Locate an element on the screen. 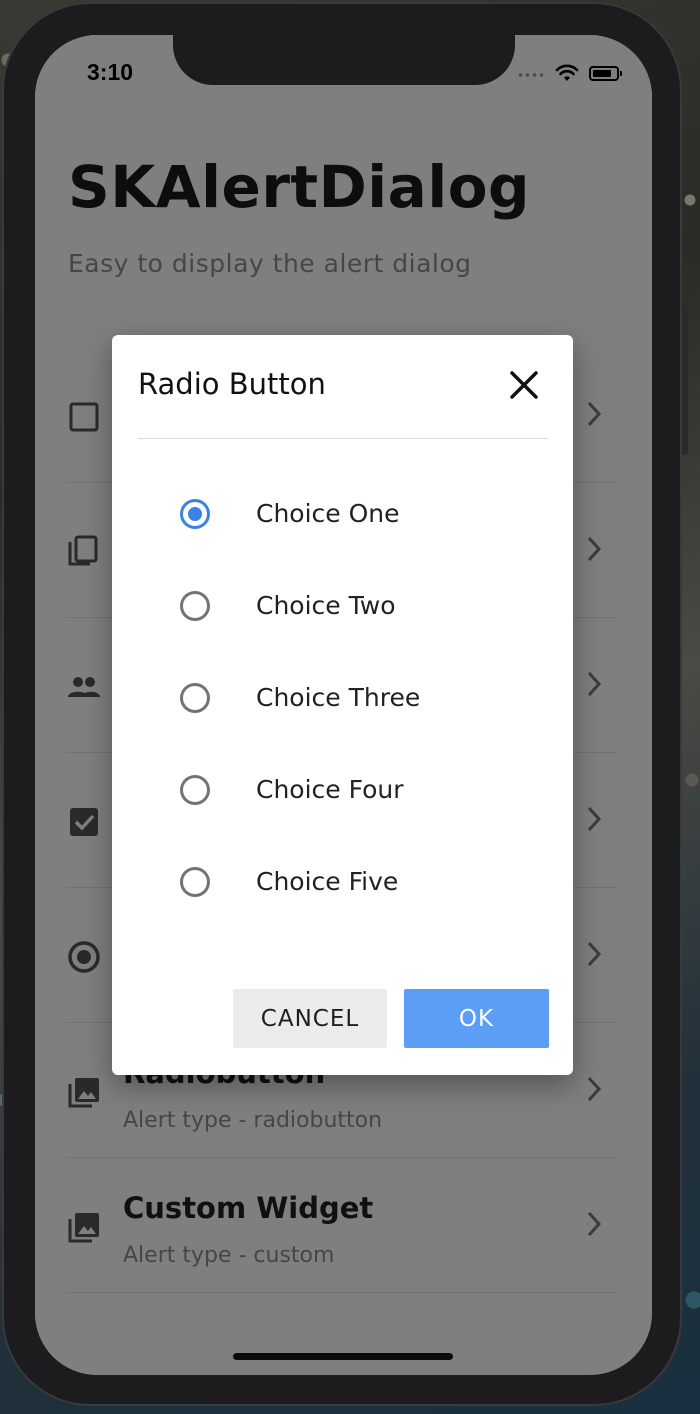 The image size is (700, 1414). radio-option-label: Choice Three is located at coordinates (338, 697).